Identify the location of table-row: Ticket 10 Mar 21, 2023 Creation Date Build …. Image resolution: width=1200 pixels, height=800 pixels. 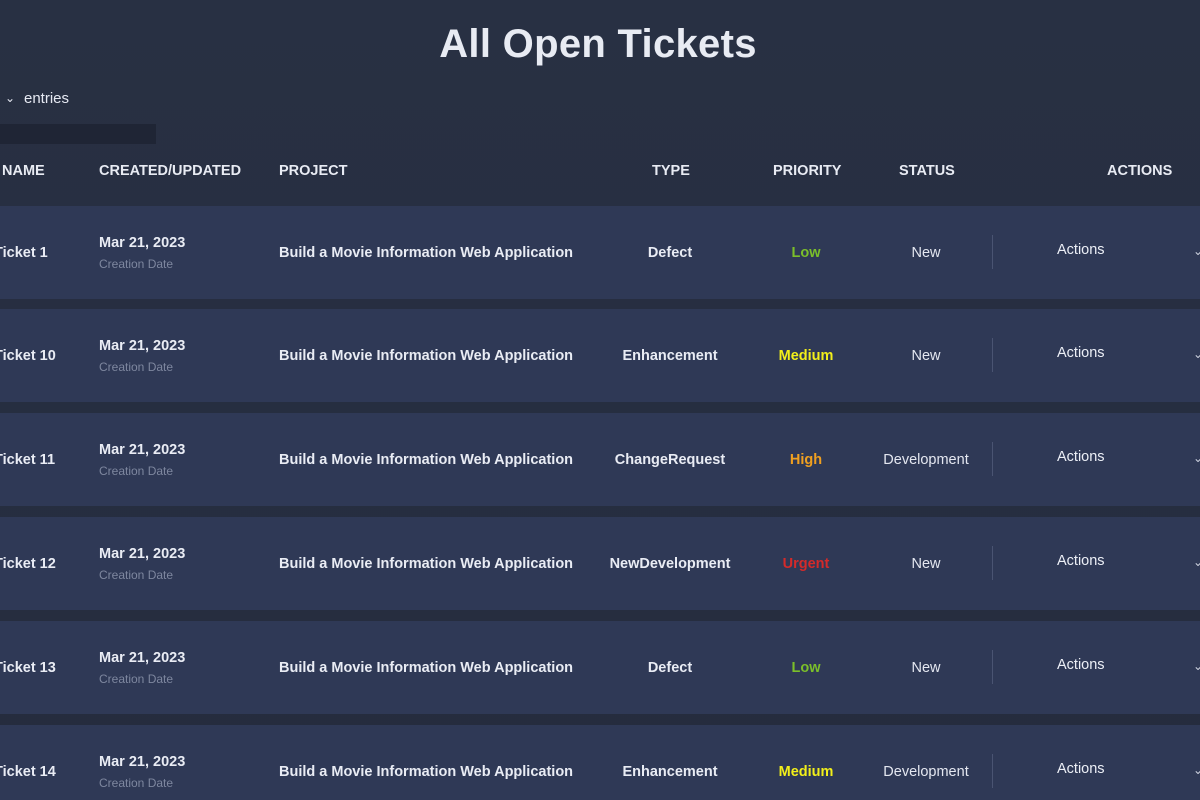
(600, 355).